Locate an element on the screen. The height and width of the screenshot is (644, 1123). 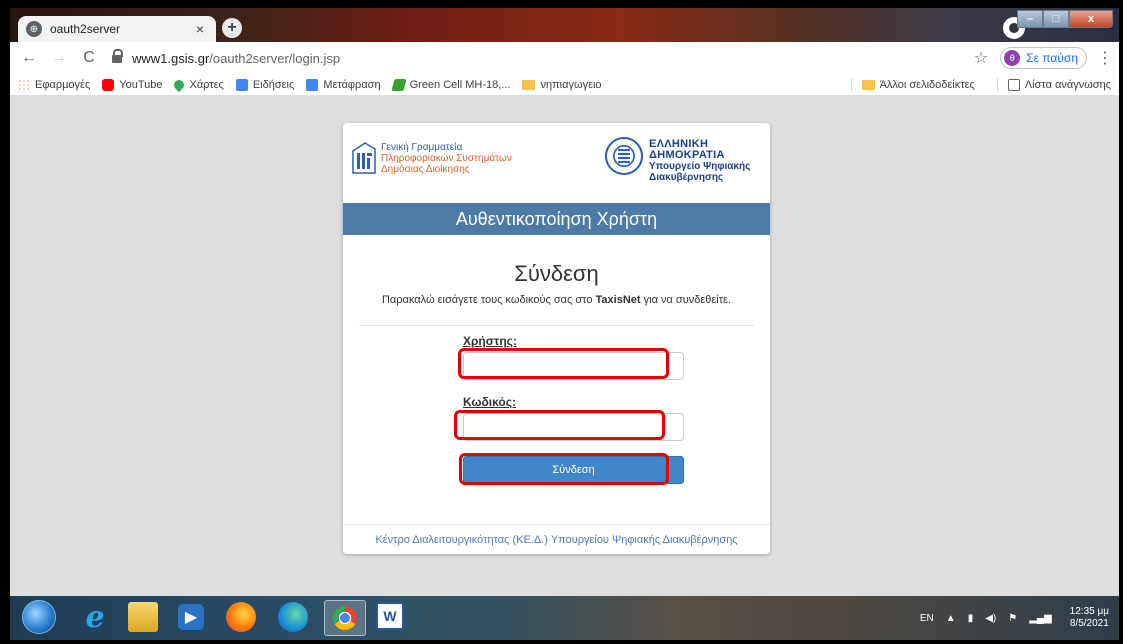
chrome-logo-icon is located at coordinates (345, 618).